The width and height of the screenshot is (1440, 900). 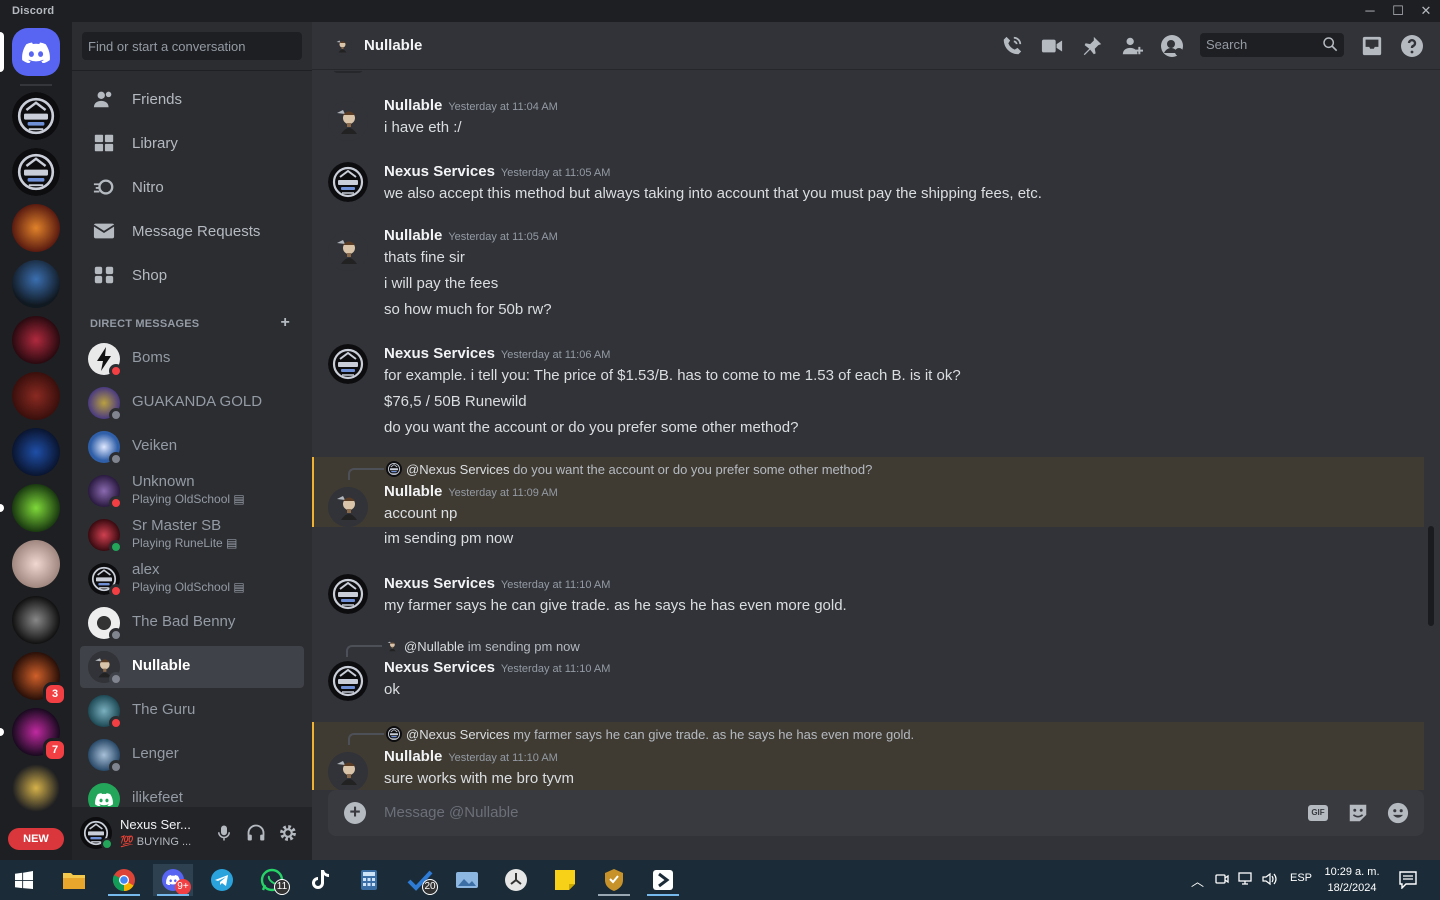 What do you see at coordinates (1052, 46) in the screenshot?
I see `video-call-icon` at bounding box center [1052, 46].